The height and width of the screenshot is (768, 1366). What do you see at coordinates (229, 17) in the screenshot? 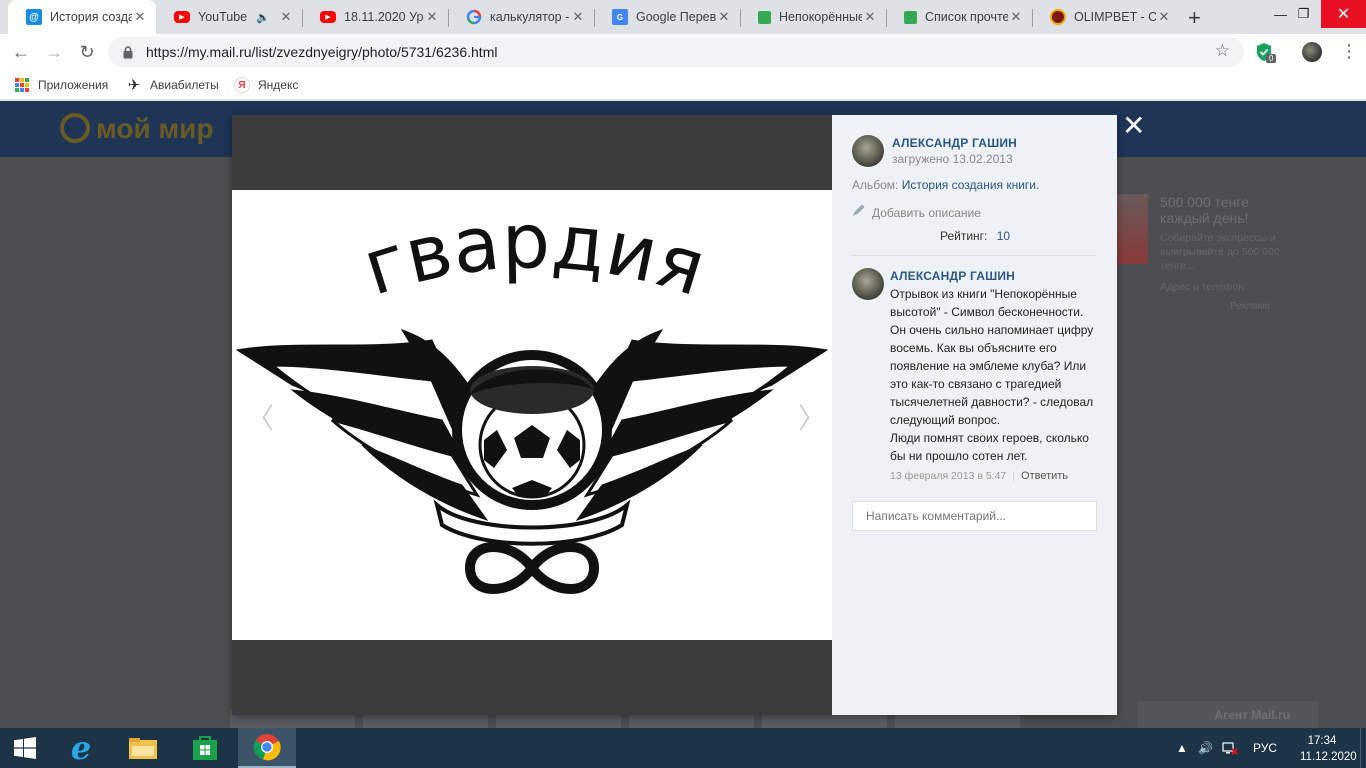
I see `tab-youtube: ▶ YouTube 🔈 ✕` at bounding box center [229, 17].